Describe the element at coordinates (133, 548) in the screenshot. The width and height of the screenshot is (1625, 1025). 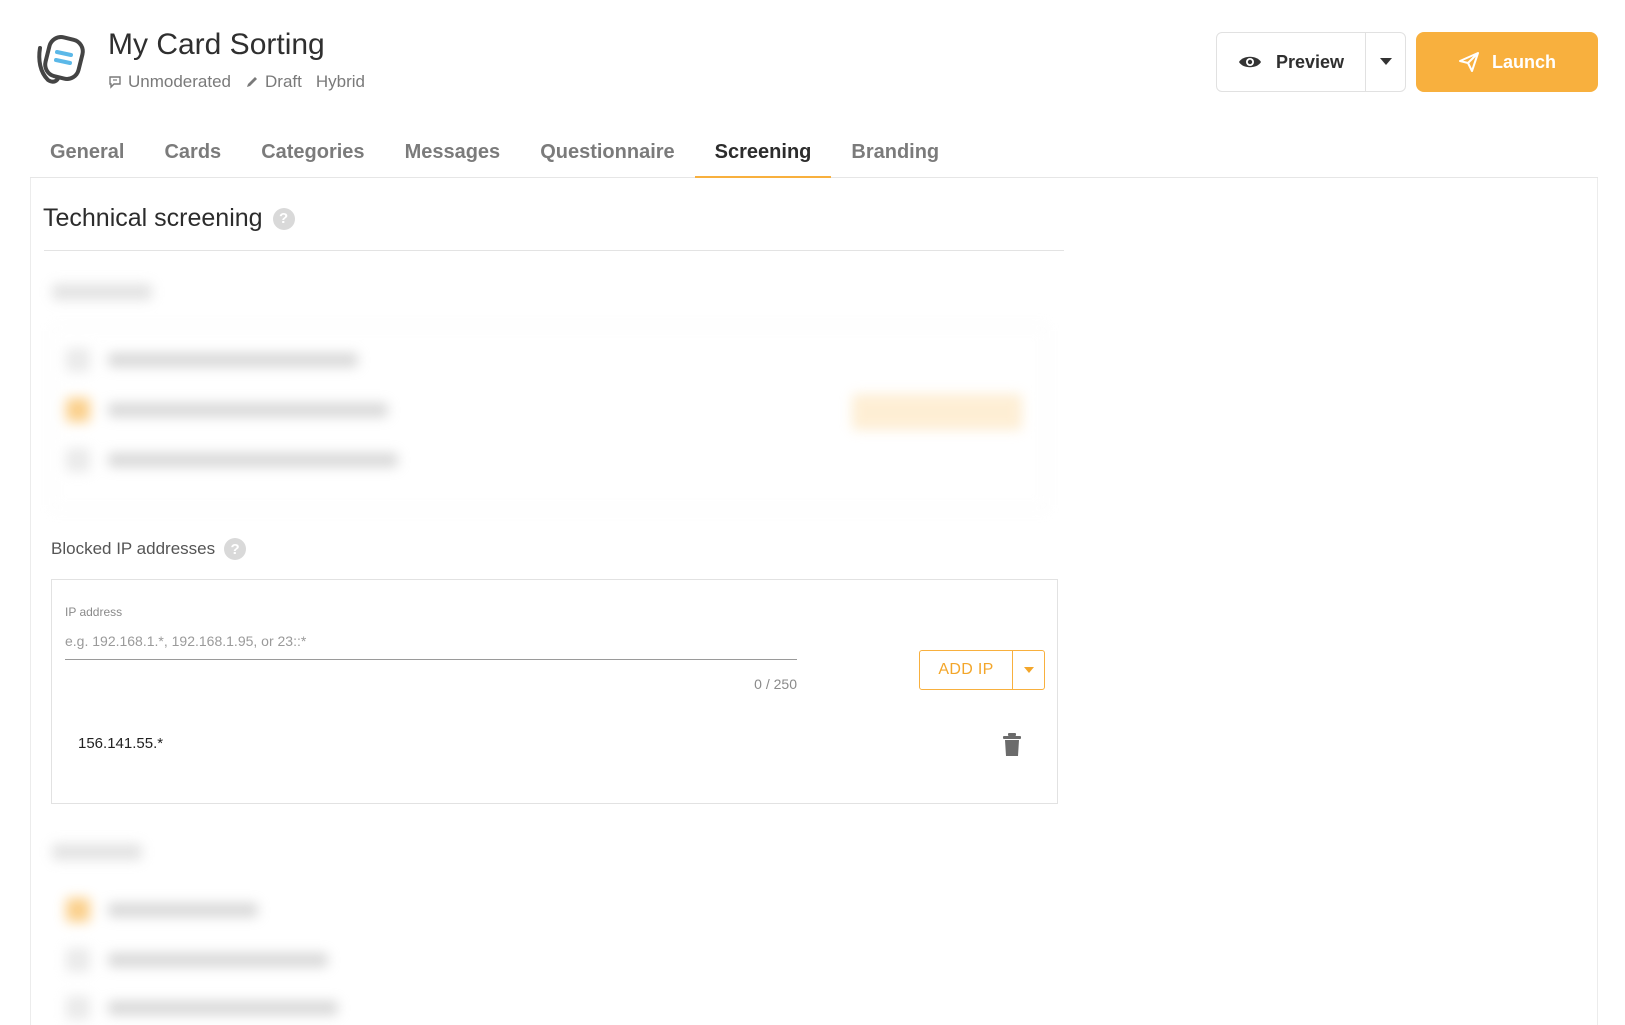
I see `blocked-ip-label: Blocked IP addresses` at that location.